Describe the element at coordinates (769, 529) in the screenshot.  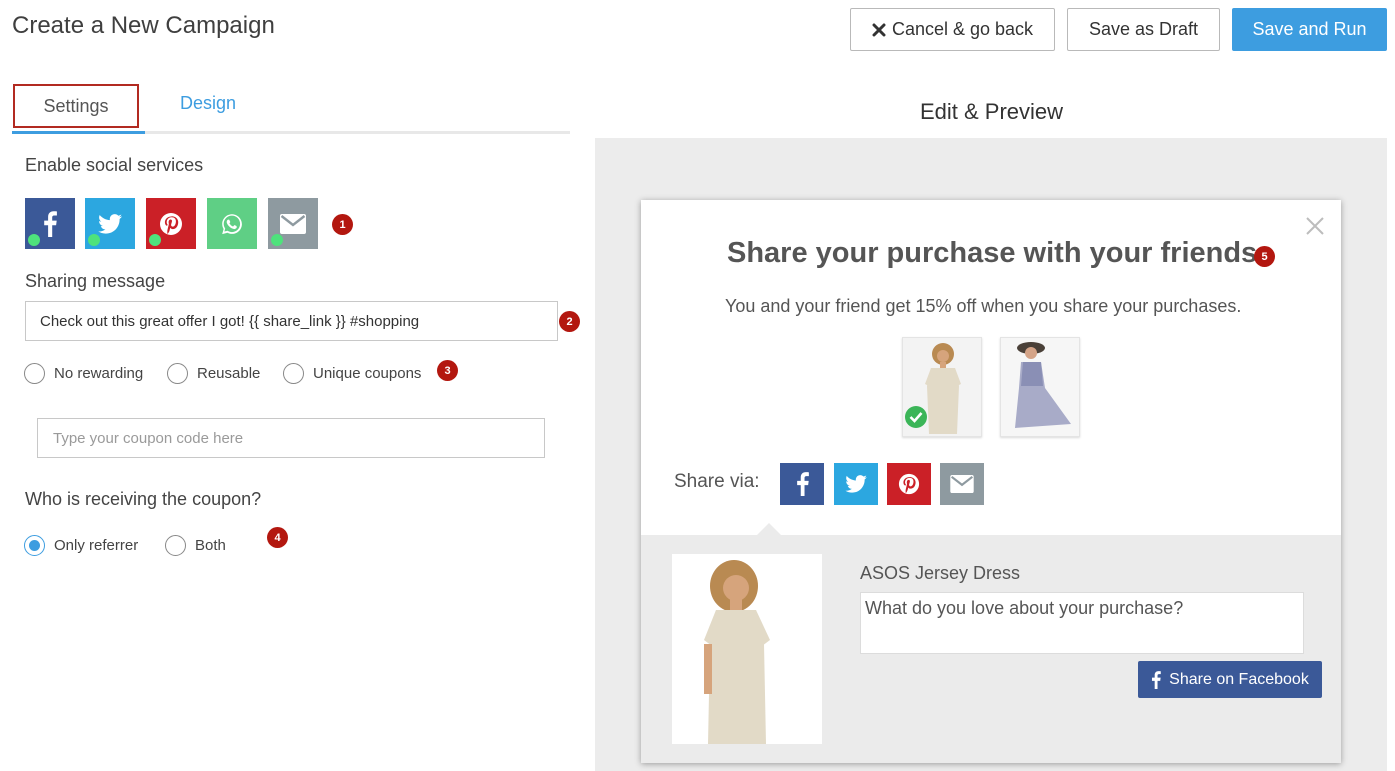
I see `pointer-arrow` at that location.